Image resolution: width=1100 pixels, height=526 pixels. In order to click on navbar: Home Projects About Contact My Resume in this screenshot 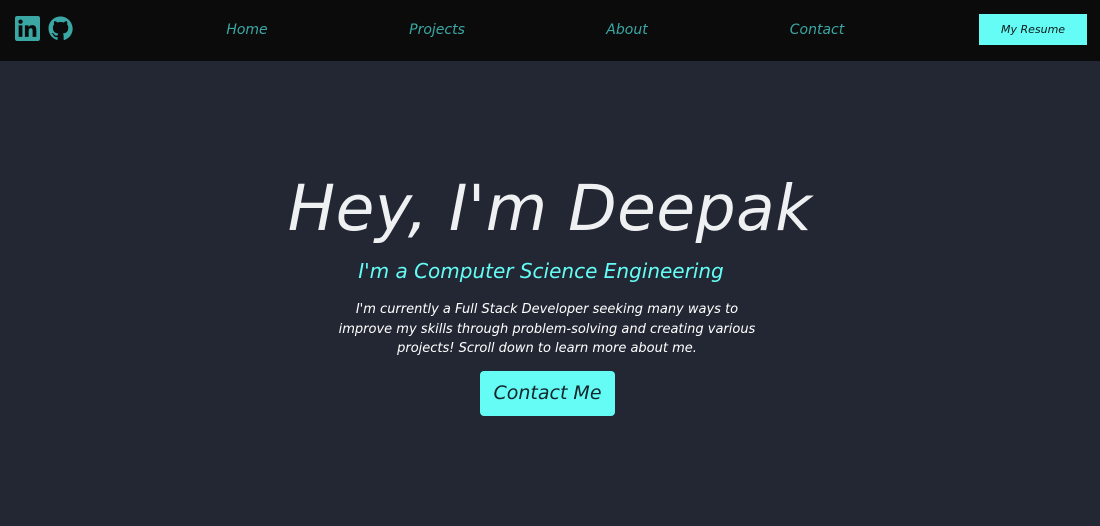, I will do `click(550, 30)`.